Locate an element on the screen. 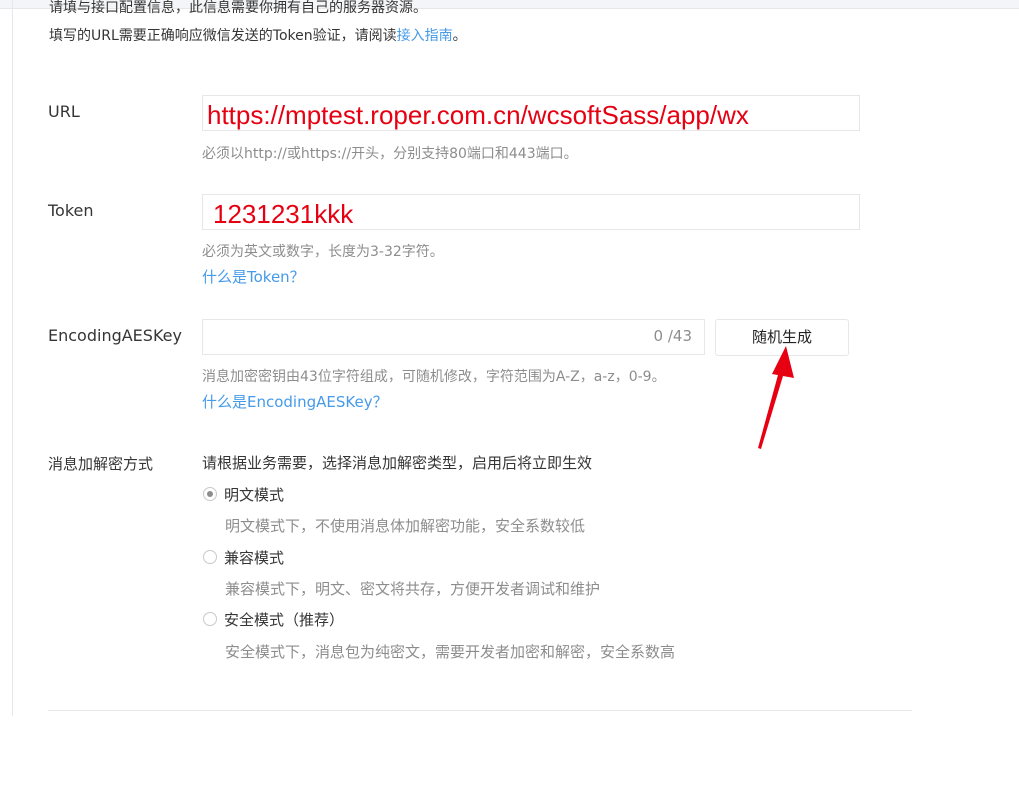  intro-line-1: 请填与接口配置信息，此信息需要你拥有自己的服务器资源。 is located at coordinates (238, 8).